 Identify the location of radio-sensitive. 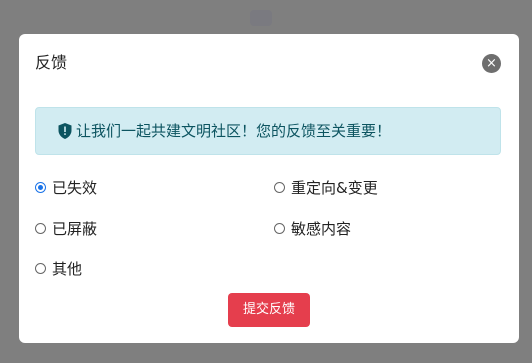
(279, 228).